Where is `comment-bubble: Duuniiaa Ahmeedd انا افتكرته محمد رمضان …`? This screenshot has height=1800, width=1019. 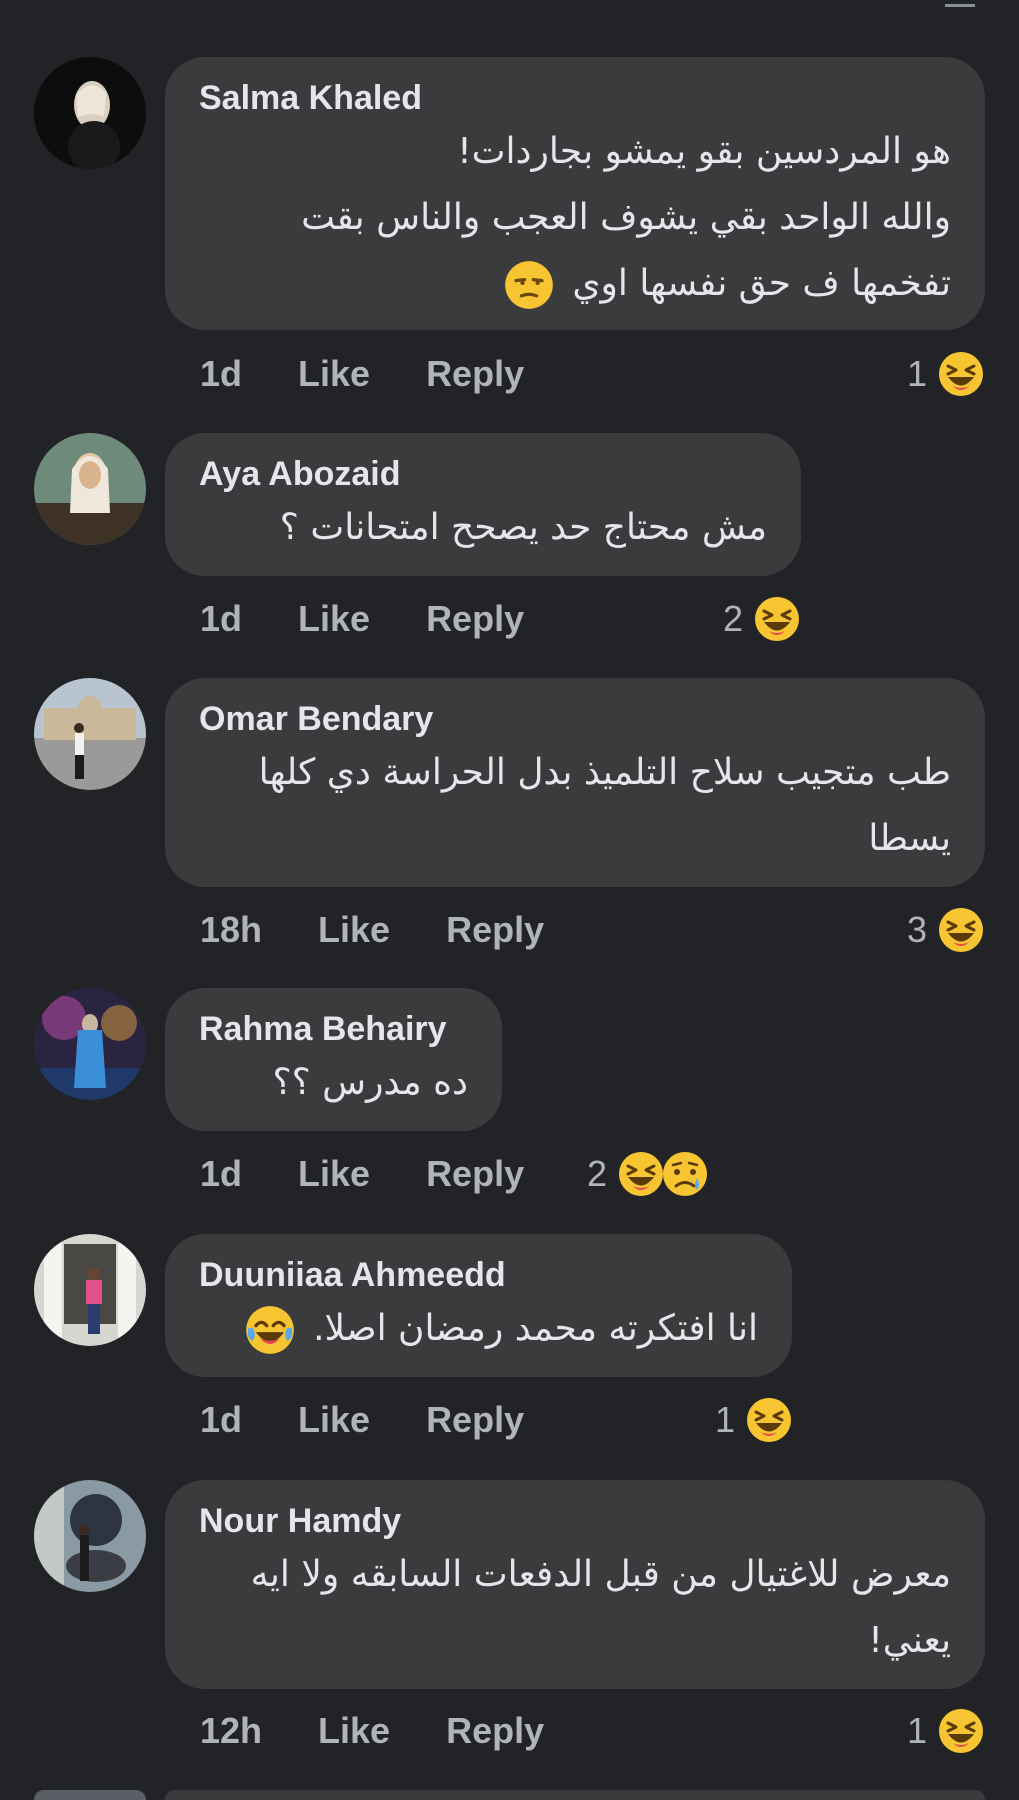 comment-bubble: Duuniiaa Ahmeedd انا افتكرته محمد رمضان … is located at coordinates (478, 1305).